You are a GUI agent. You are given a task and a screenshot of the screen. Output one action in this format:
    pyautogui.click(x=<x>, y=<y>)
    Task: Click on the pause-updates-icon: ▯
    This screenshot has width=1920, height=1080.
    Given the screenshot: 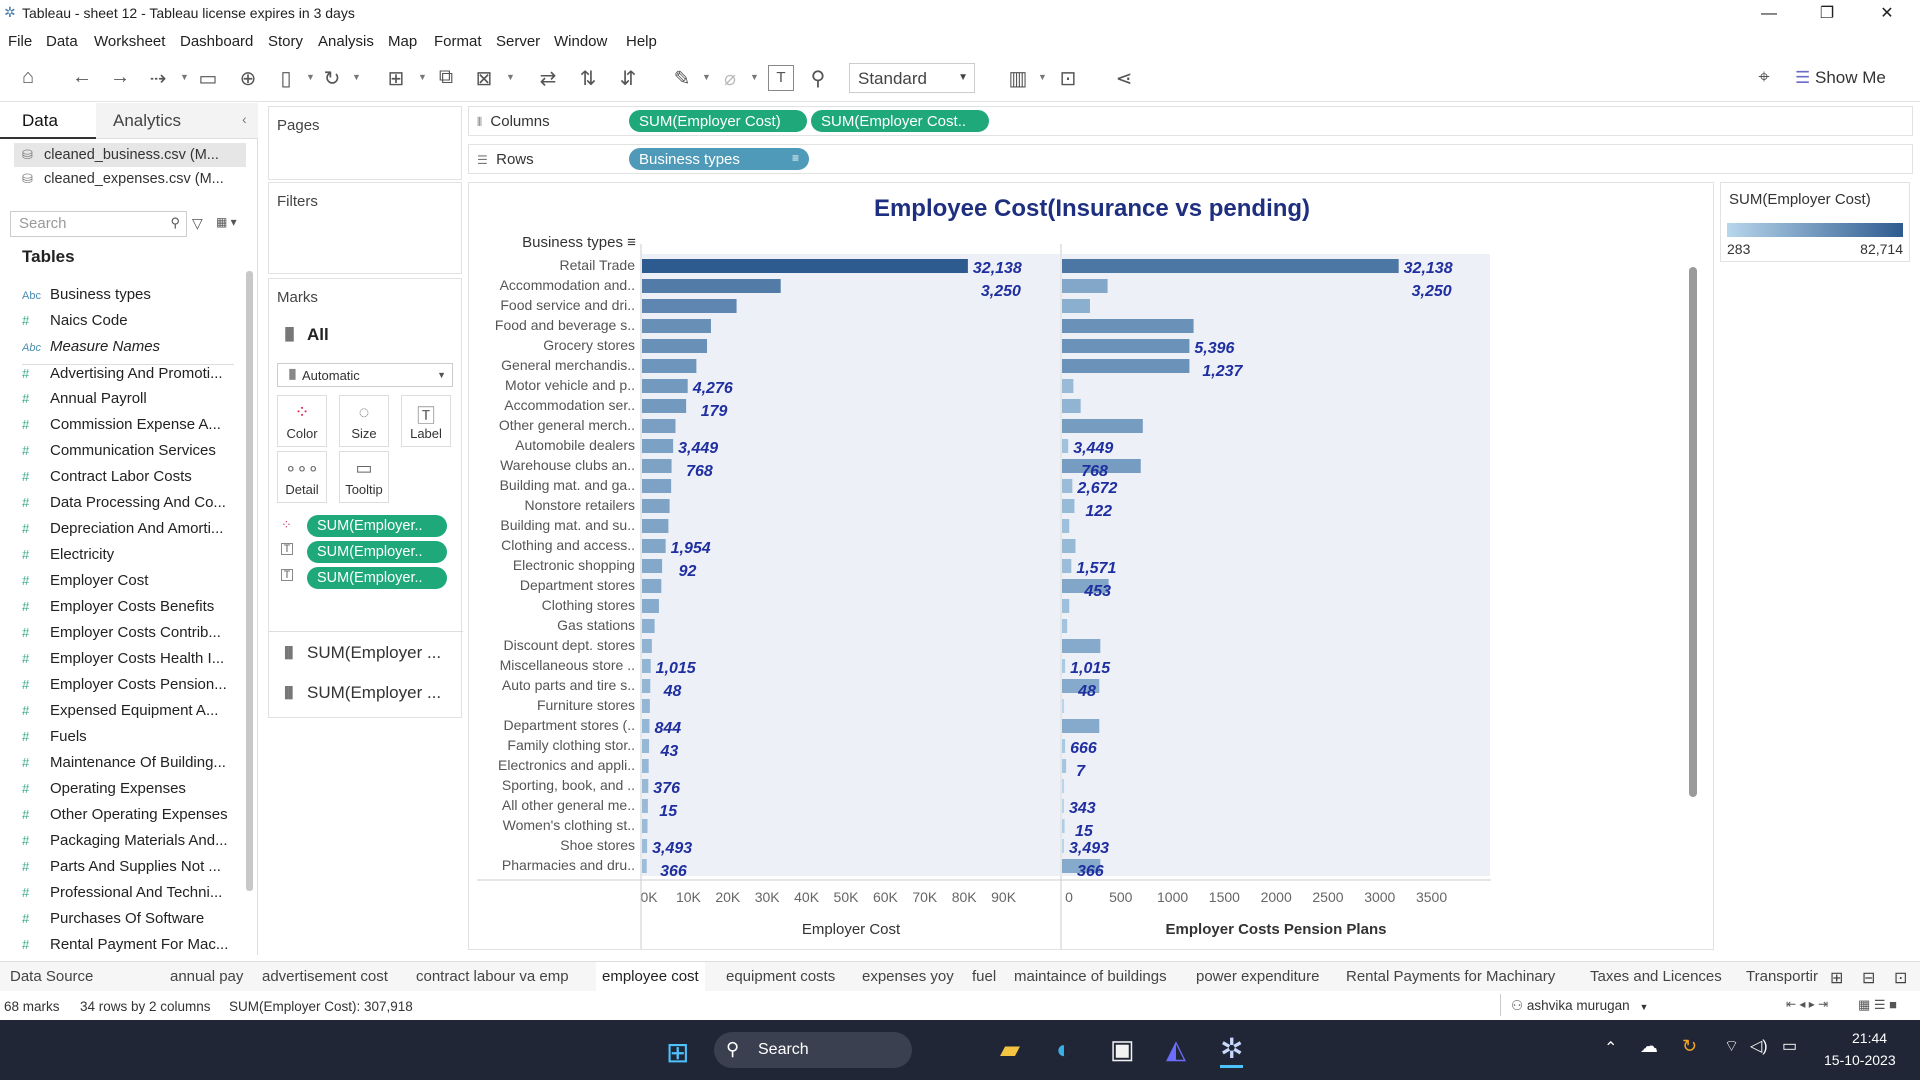 What is the action you would take?
    pyautogui.click(x=286, y=78)
    